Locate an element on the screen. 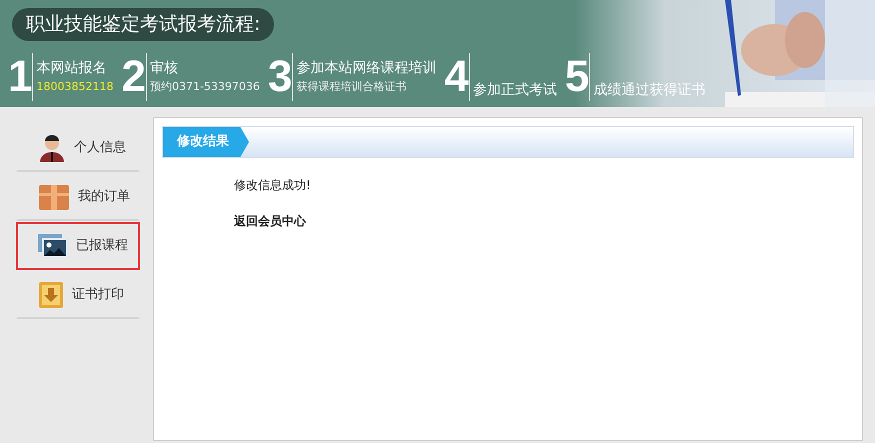 The height and width of the screenshot is (443, 875). sidebar-item: 已报课程 is located at coordinates (78, 246).